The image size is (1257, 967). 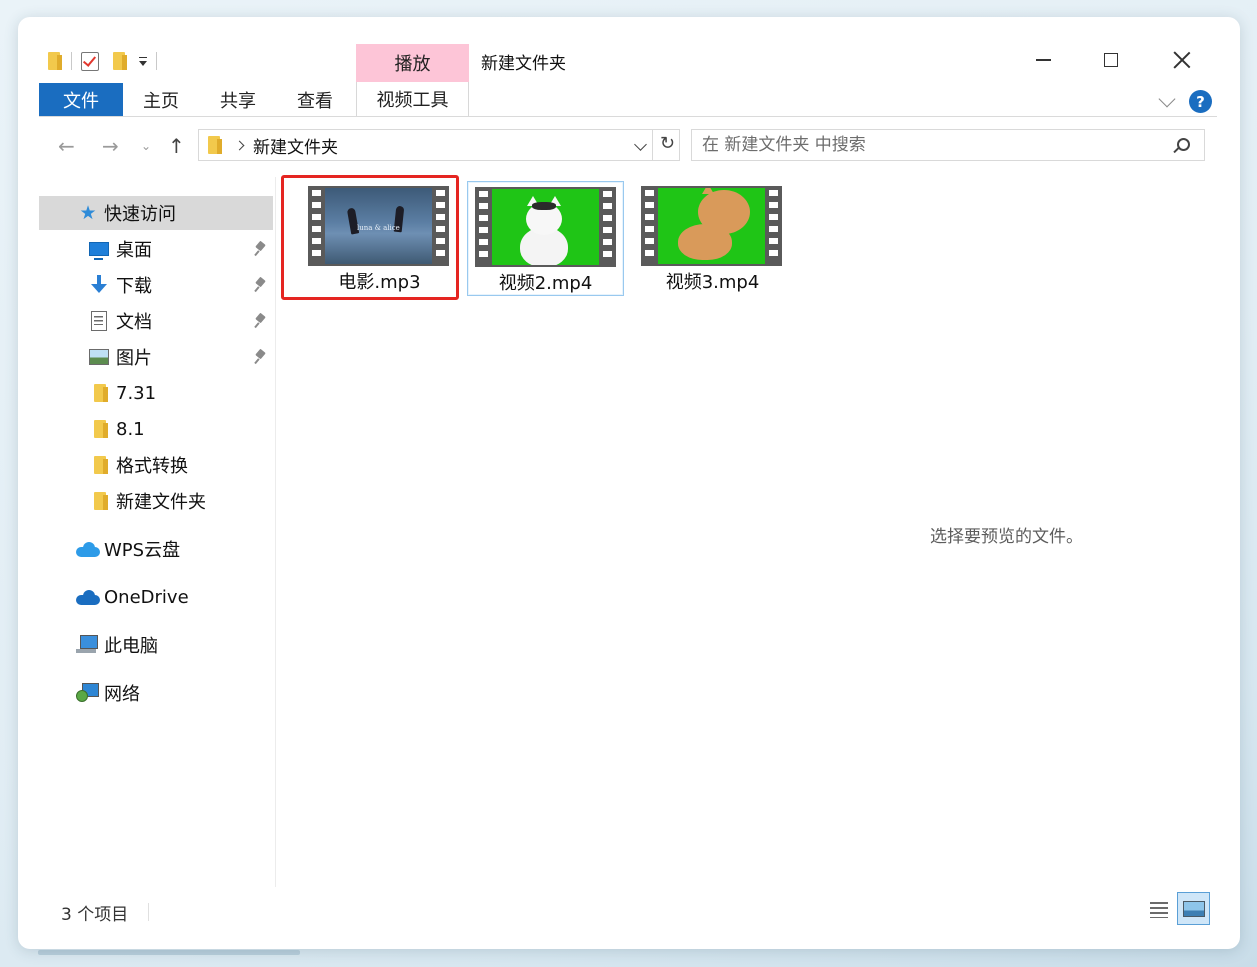 I want to click on back-arrow-icon: ←, so click(x=66, y=146).